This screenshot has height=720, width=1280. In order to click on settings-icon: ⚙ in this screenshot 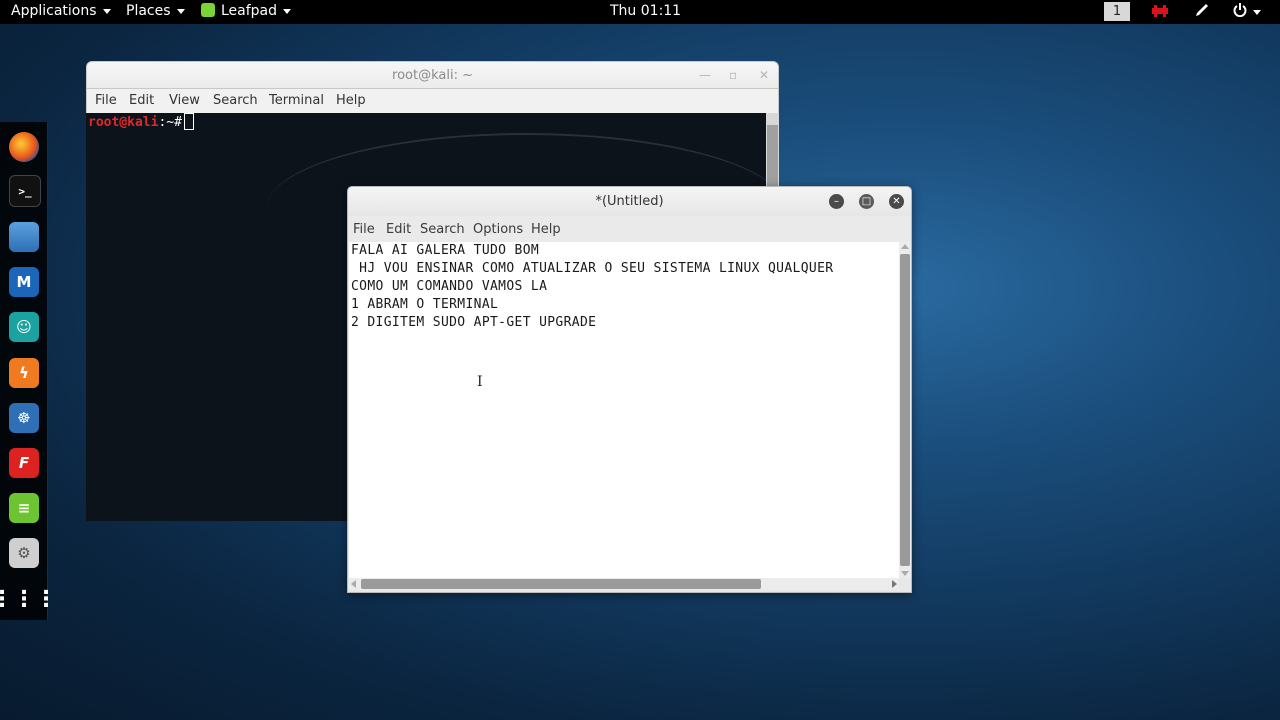, I will do `click(24, 553)`.